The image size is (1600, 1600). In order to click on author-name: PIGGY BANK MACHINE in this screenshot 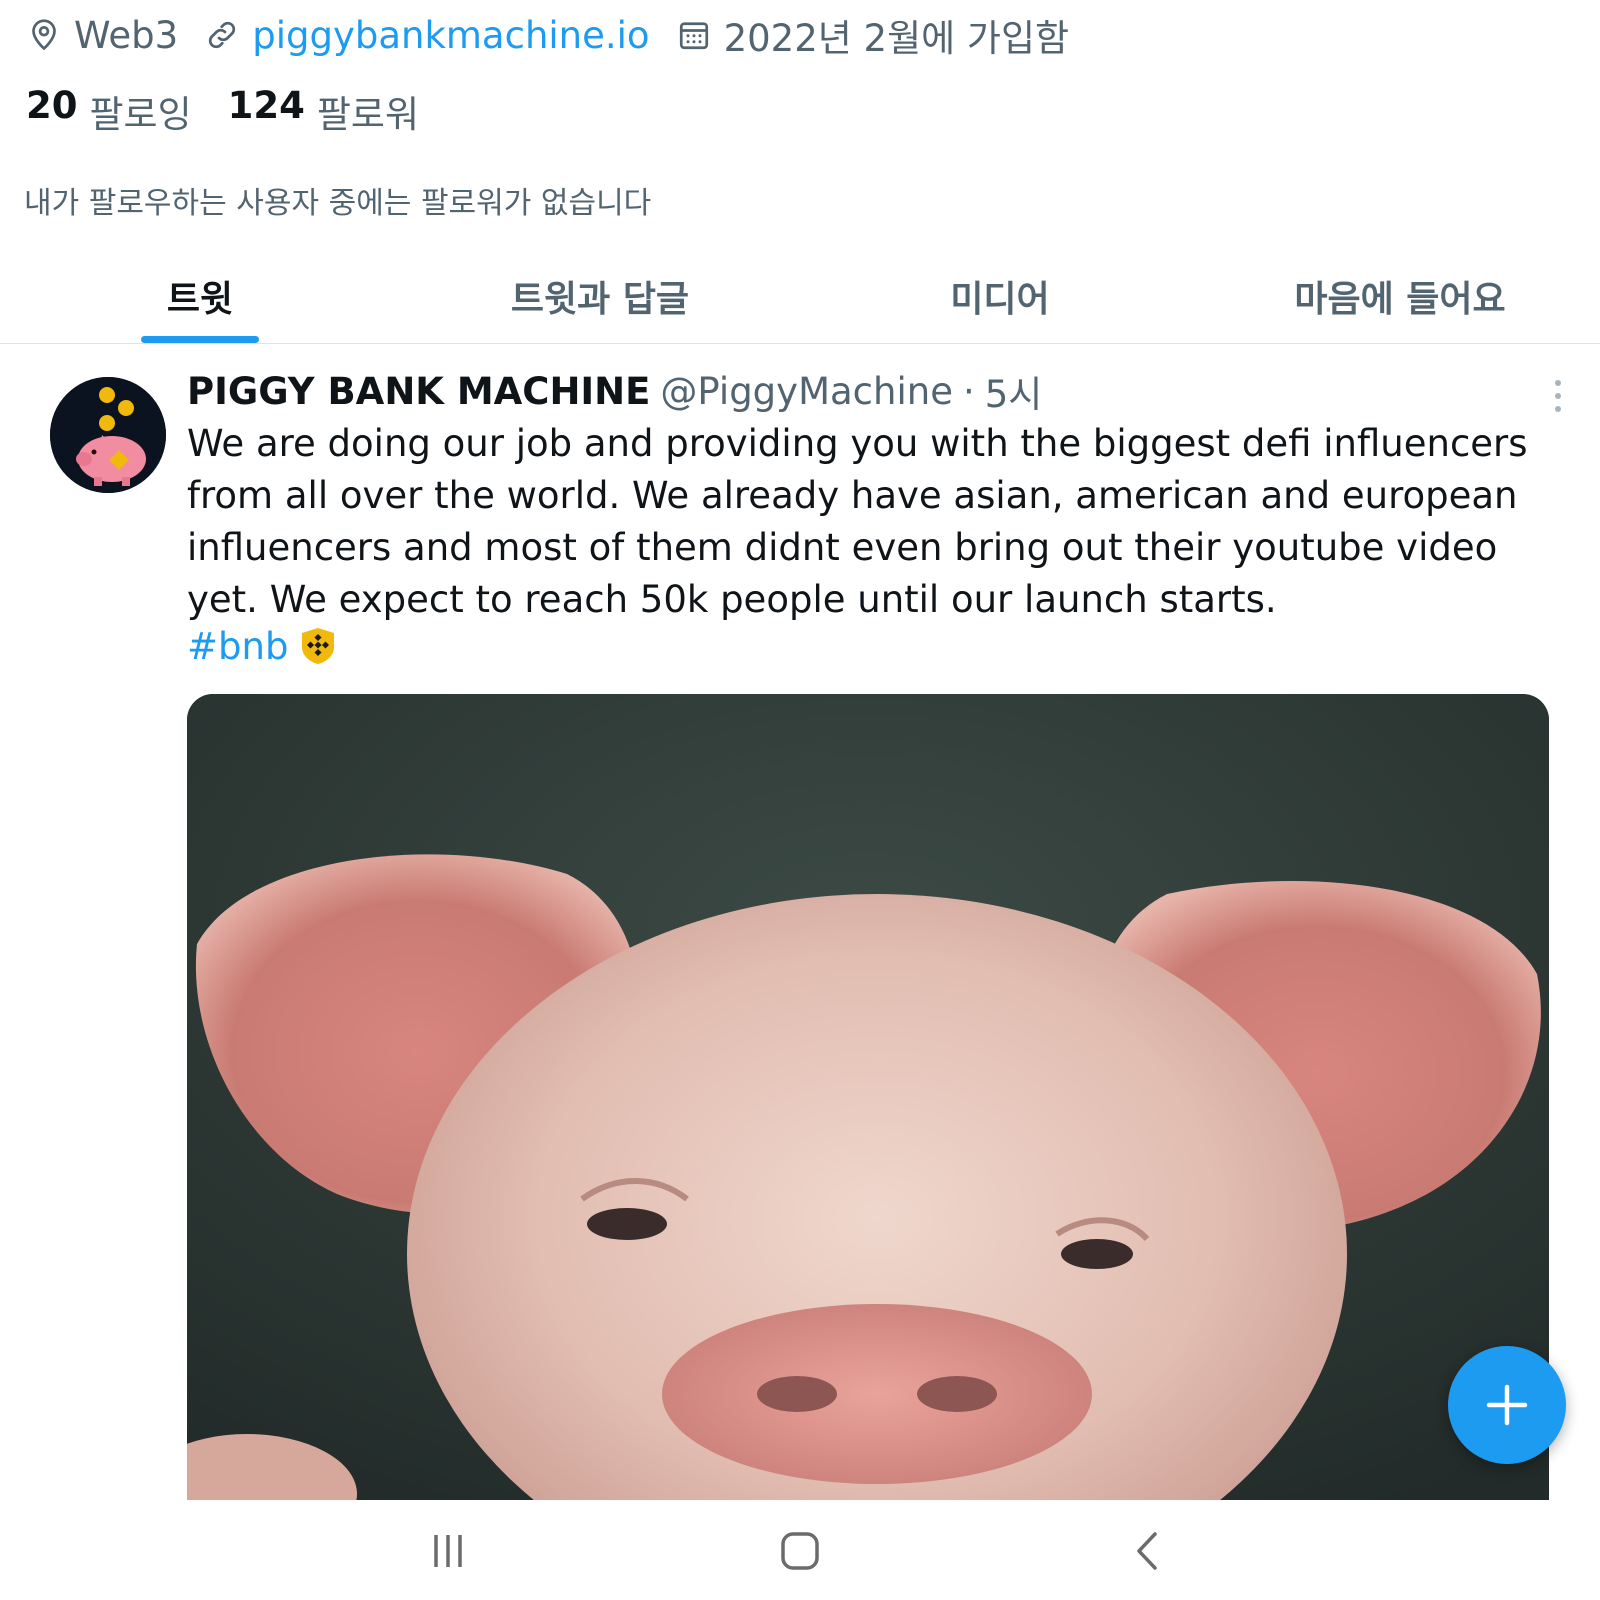, I will do `click(418, 391)`.